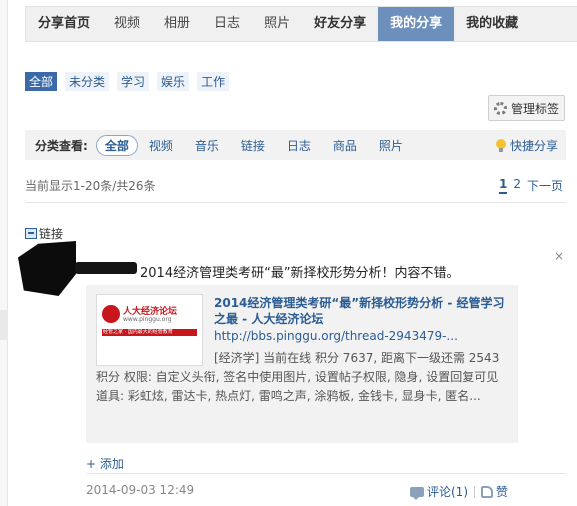 Image resolution: width=577 pixels, height=506 pixels. What do you see at coordinates (277, 24) in the screenshot?
I see `tab-photo: 照片` at bounding box center [277, 24].